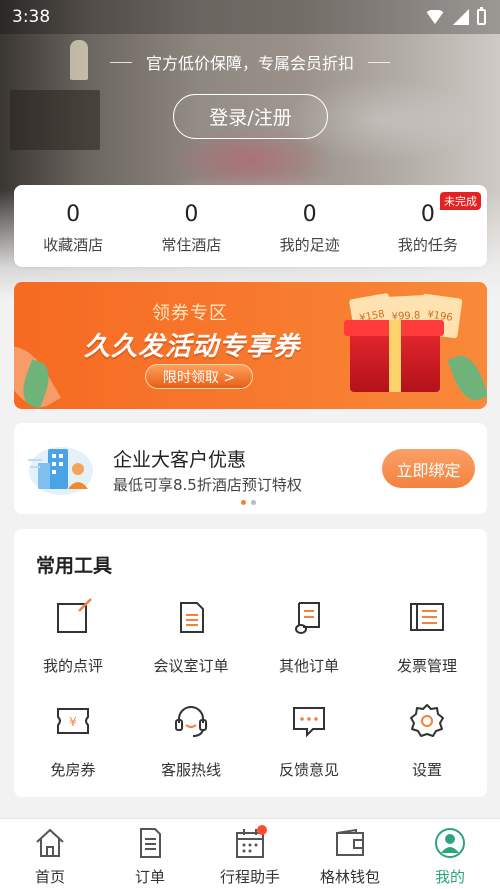 The width and height of the screenshot is (500, 889). I want to click on wifi-icon, so click(435, 17).